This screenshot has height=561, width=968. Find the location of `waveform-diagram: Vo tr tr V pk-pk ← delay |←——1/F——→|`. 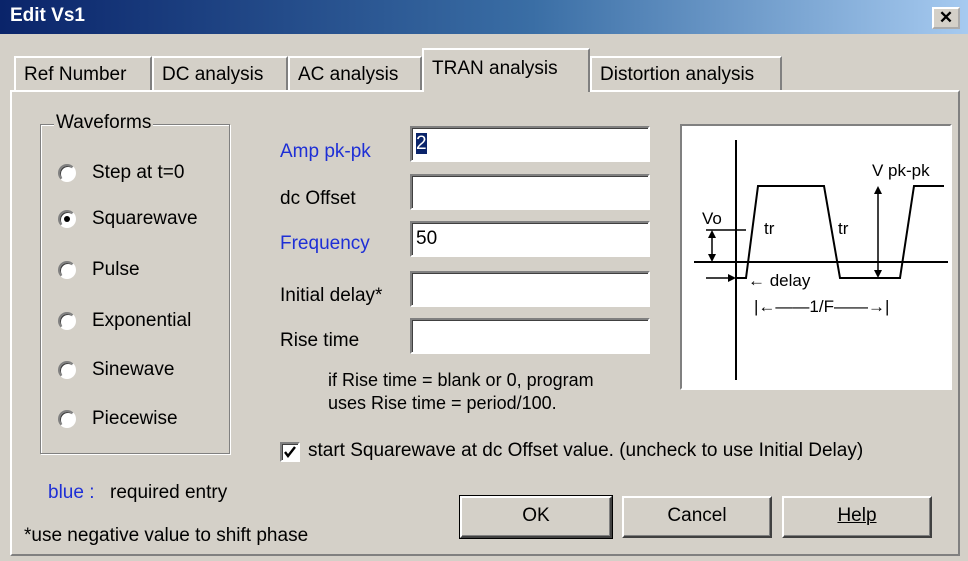

waveform-diagram: Vo tr tr V pk-pk ← delay |←——1/F——→| is located at coordinates (816, 257).